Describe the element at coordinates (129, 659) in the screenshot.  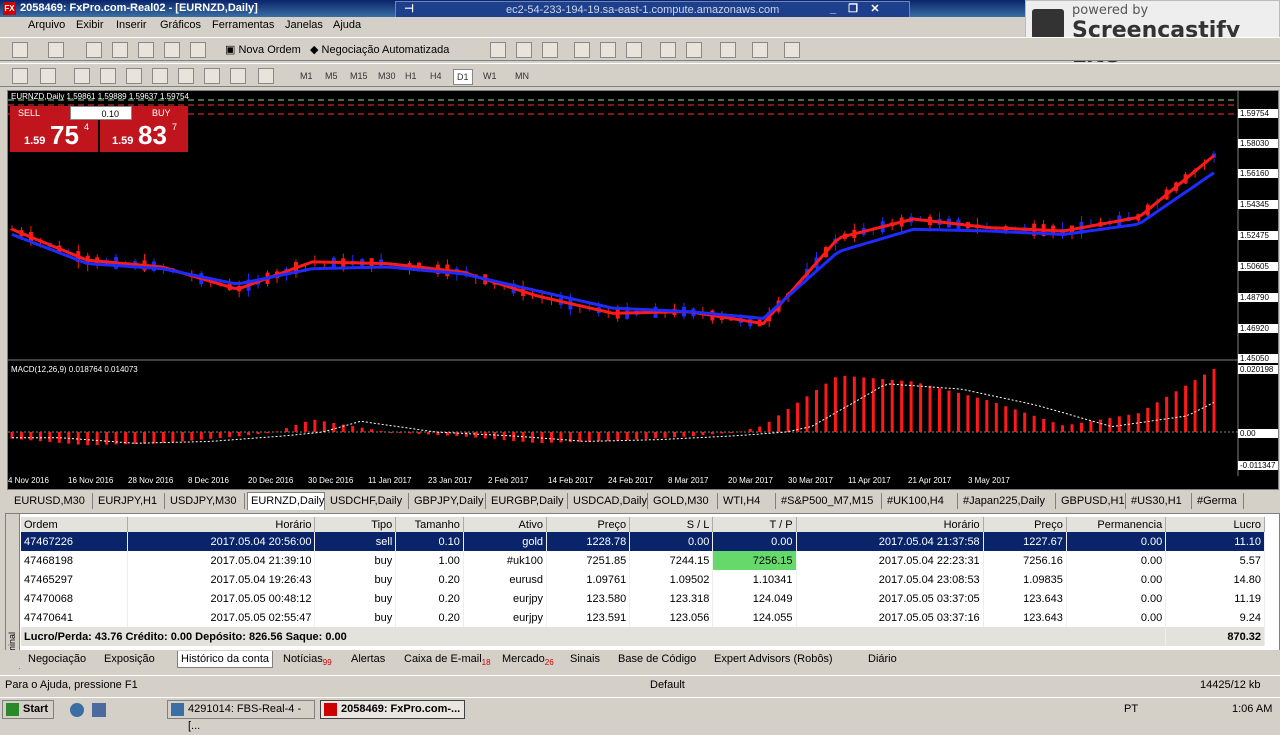
I see `terminal-tab: Exposição` at that location.